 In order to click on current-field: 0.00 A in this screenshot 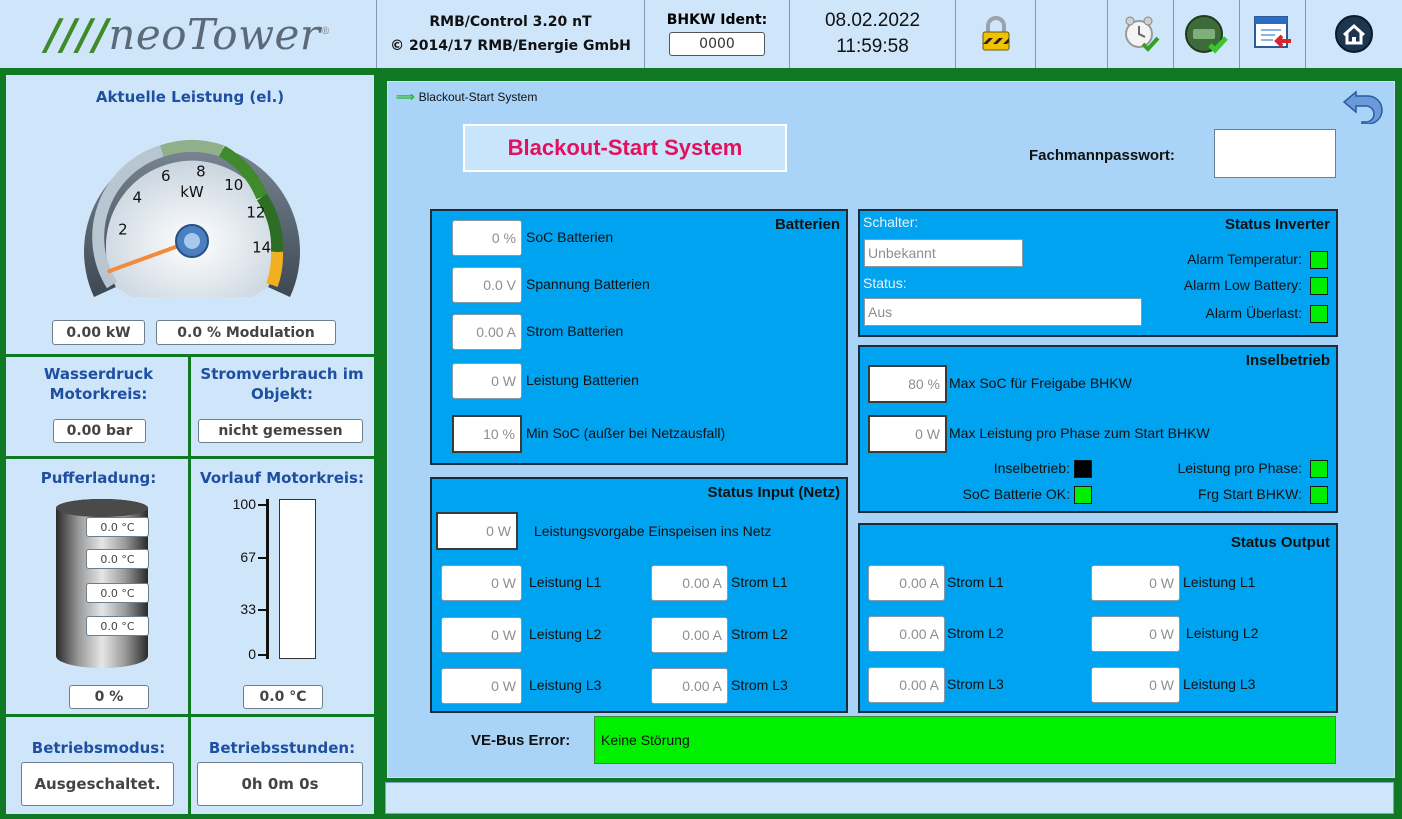, I will do `click(487, 332)`.